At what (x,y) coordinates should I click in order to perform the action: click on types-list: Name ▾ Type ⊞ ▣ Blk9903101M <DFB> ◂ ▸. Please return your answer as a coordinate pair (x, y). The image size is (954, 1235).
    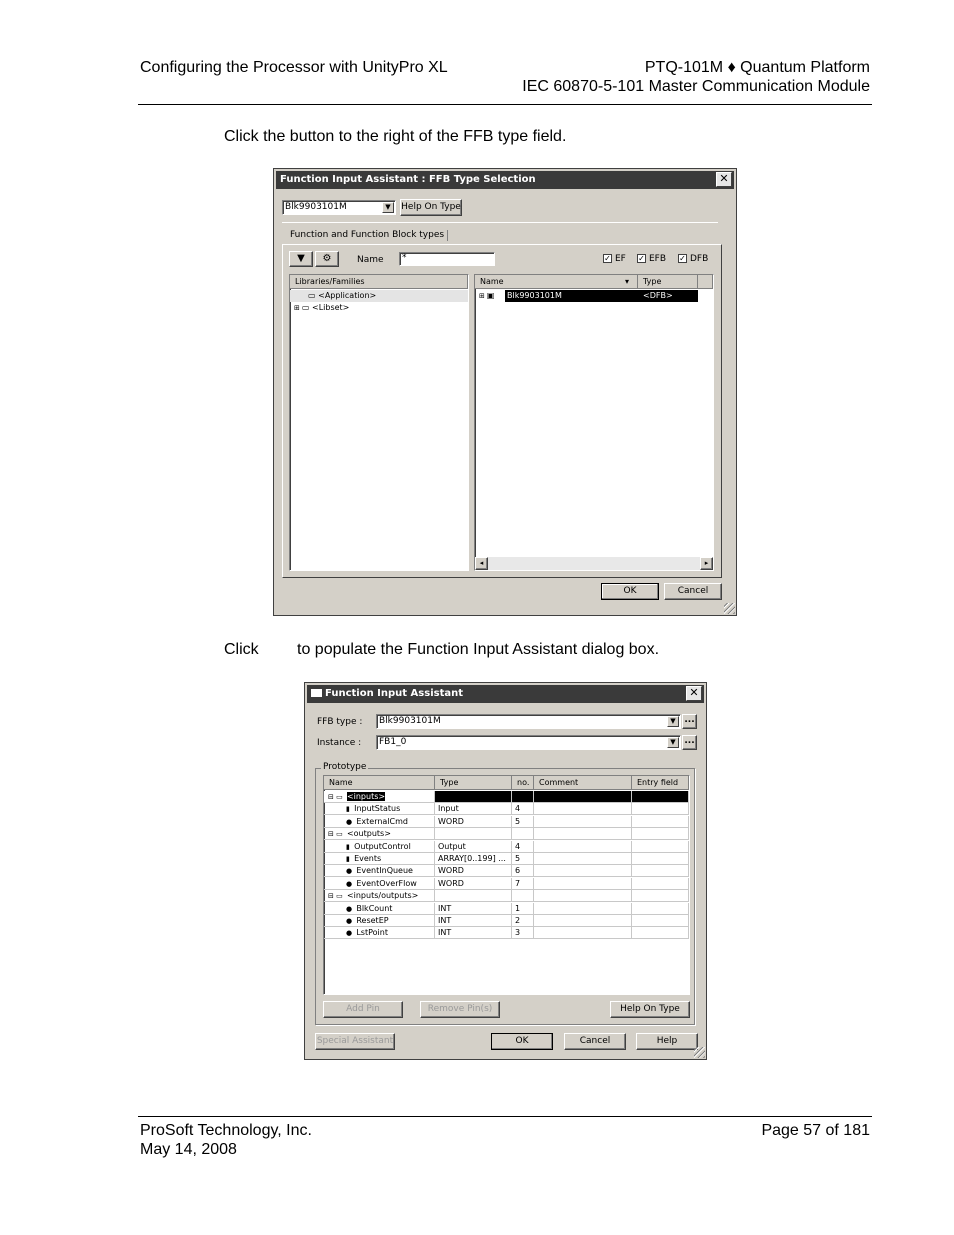
    Looking at the image, I should click on (594, 422).